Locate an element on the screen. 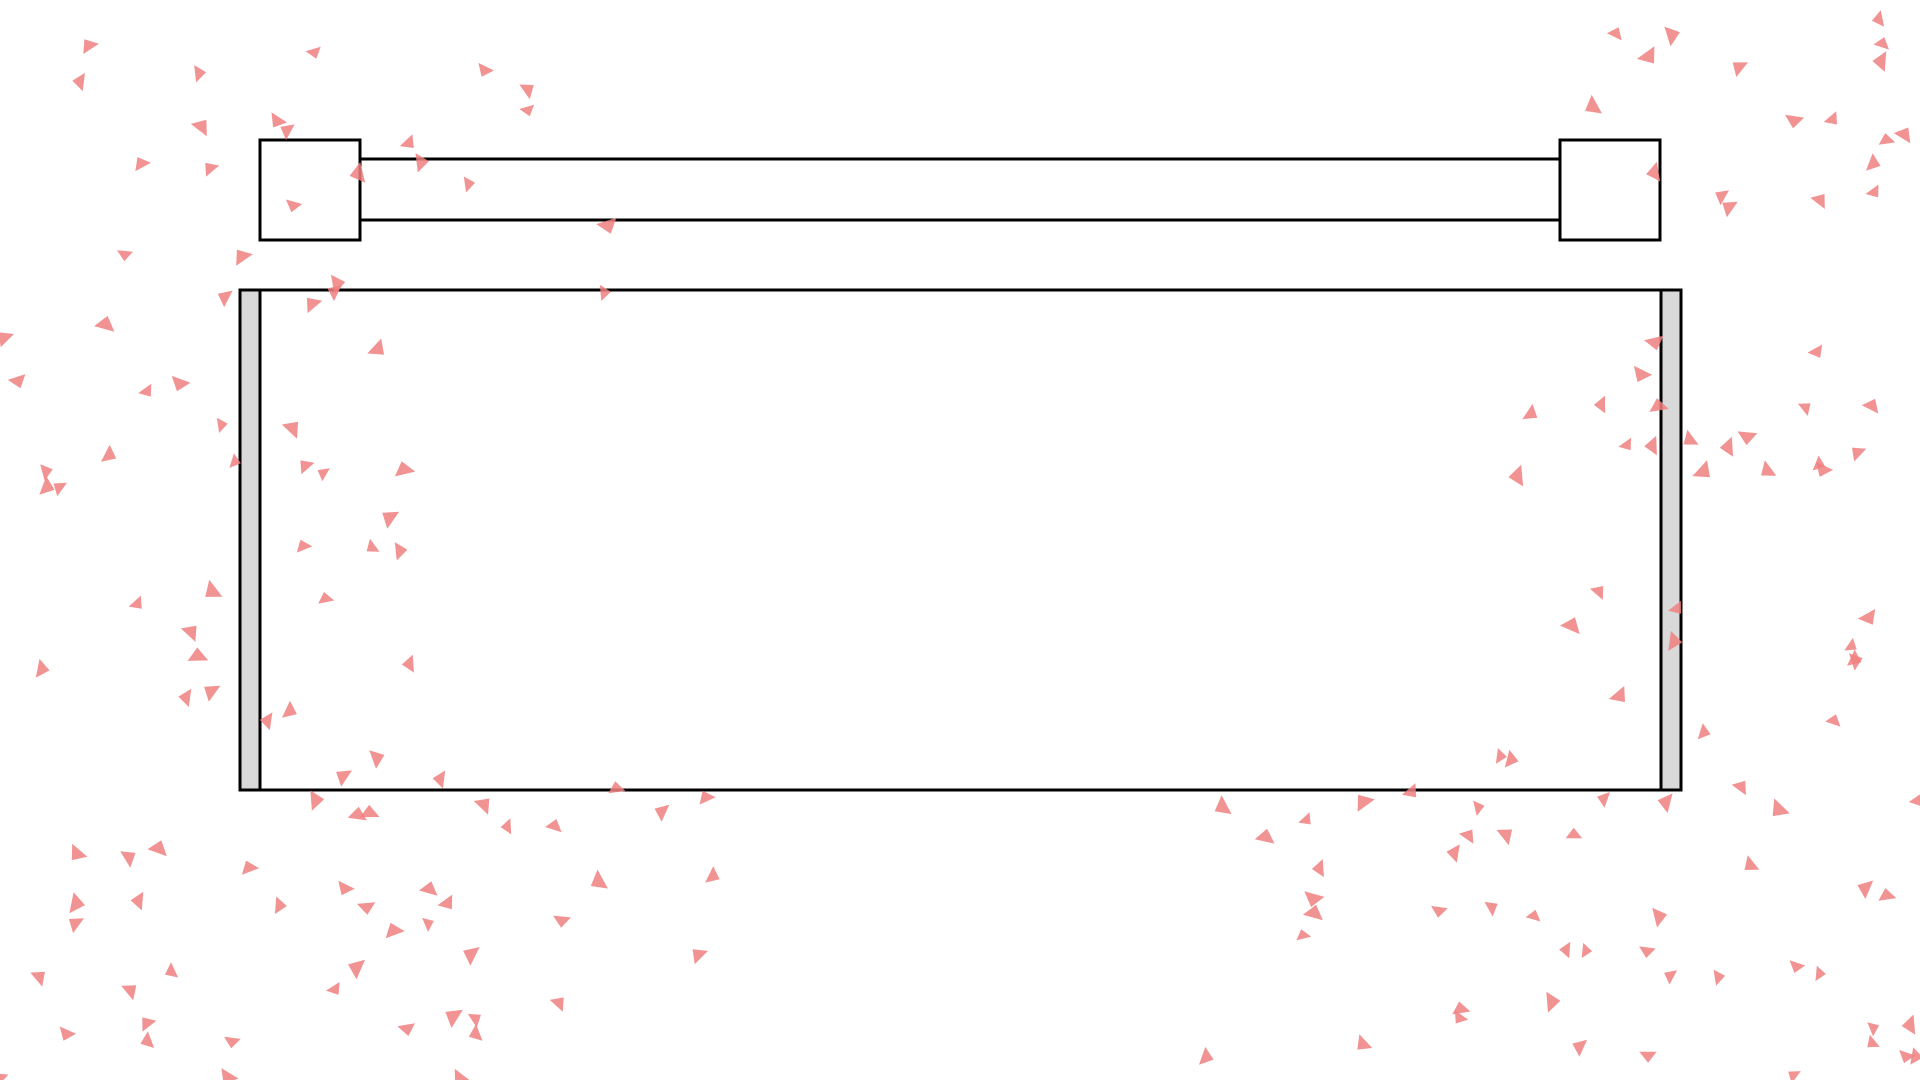  top-structure is located at coordinates (960, 190).